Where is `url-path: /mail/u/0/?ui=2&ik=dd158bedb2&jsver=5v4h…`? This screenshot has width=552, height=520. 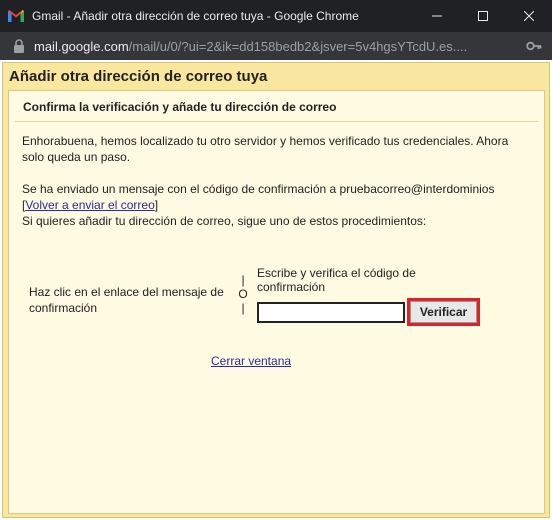 url-path: /mail/u/0/?ui=2&ik=dd158bedb2&jsver=5v4h… is located at coordinates (298, 46).